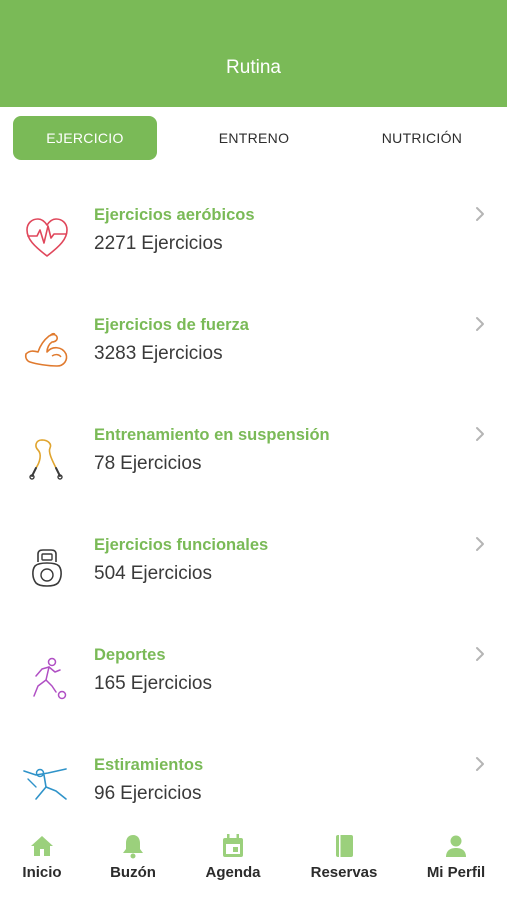  What do you see at coordinates (253, 336) in the screenshot?
I see `list-item-fuerza: Ejercicios de fuerza 3283 Ejercicios` at bounding box center [253, 336].